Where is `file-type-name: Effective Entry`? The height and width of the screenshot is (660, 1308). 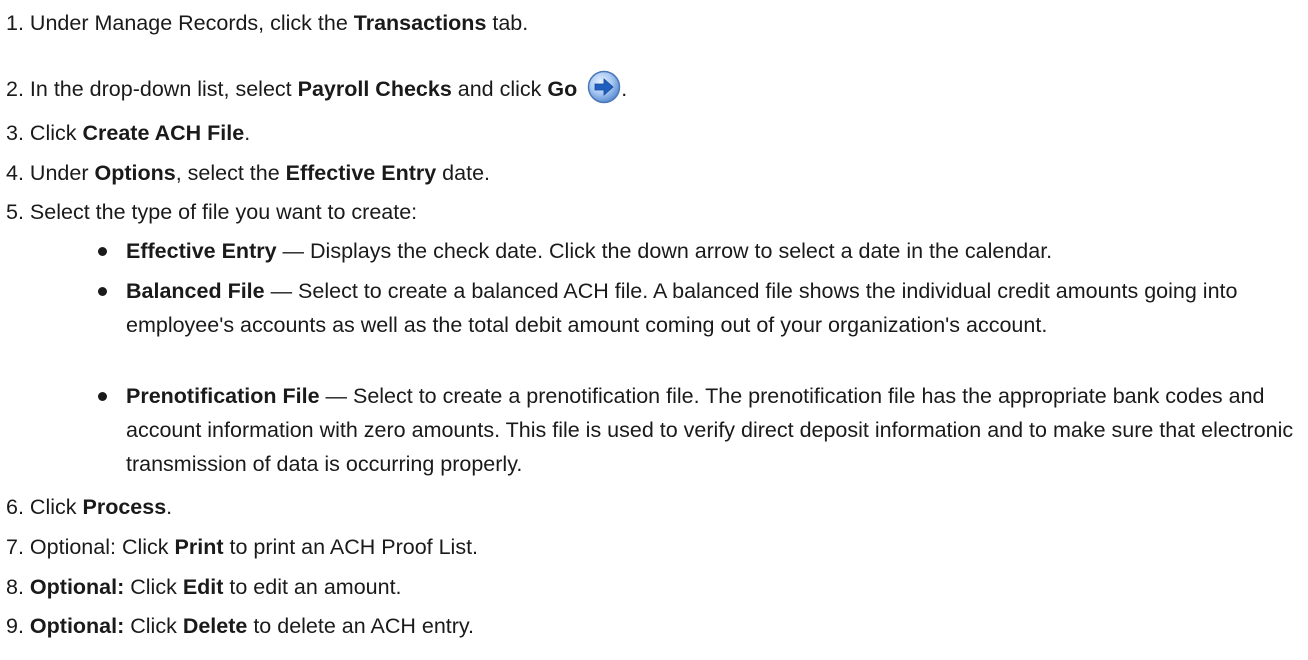 file-type-name: Effective Entry is located at coordinates (201, 251).